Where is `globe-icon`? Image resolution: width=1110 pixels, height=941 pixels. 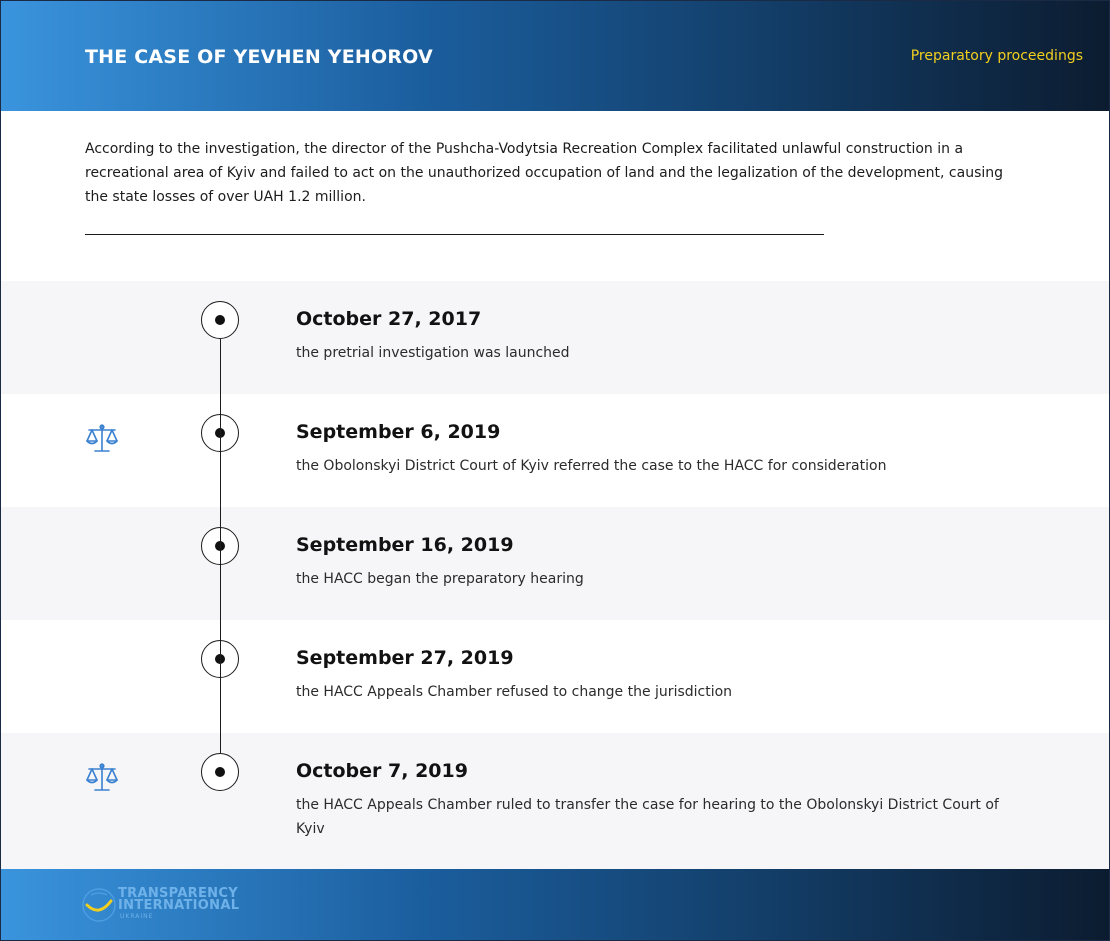
globe-icon is located at coordinates (99, 905).